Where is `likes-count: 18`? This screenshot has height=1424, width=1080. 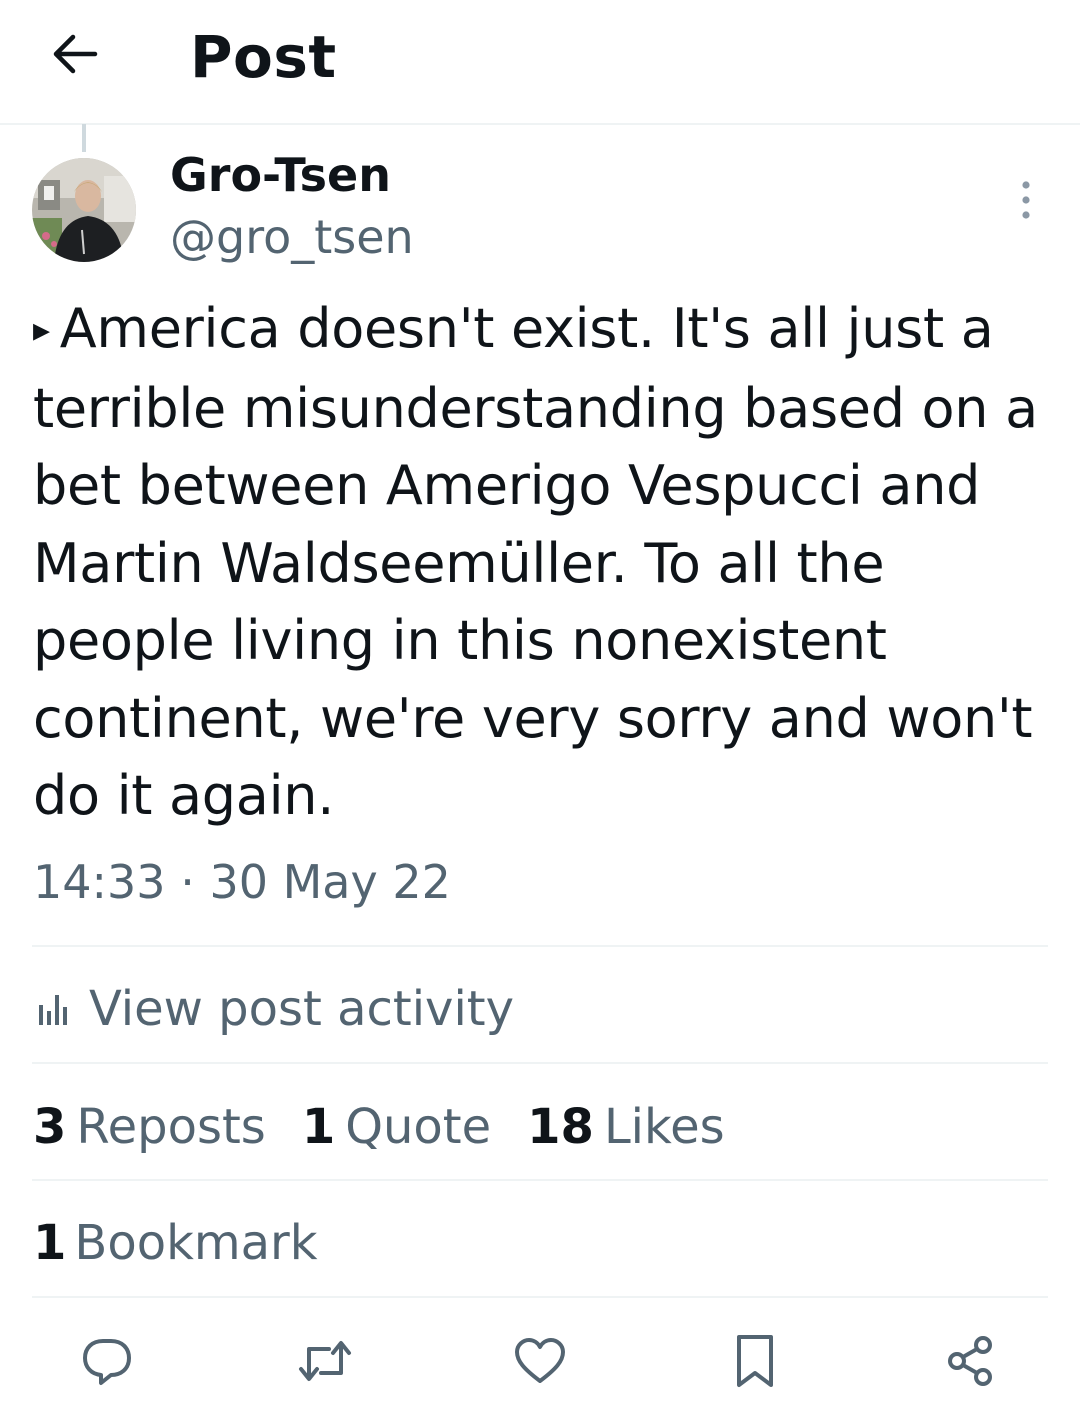 likes-count: 18 is located at coordinates (560, 1127).